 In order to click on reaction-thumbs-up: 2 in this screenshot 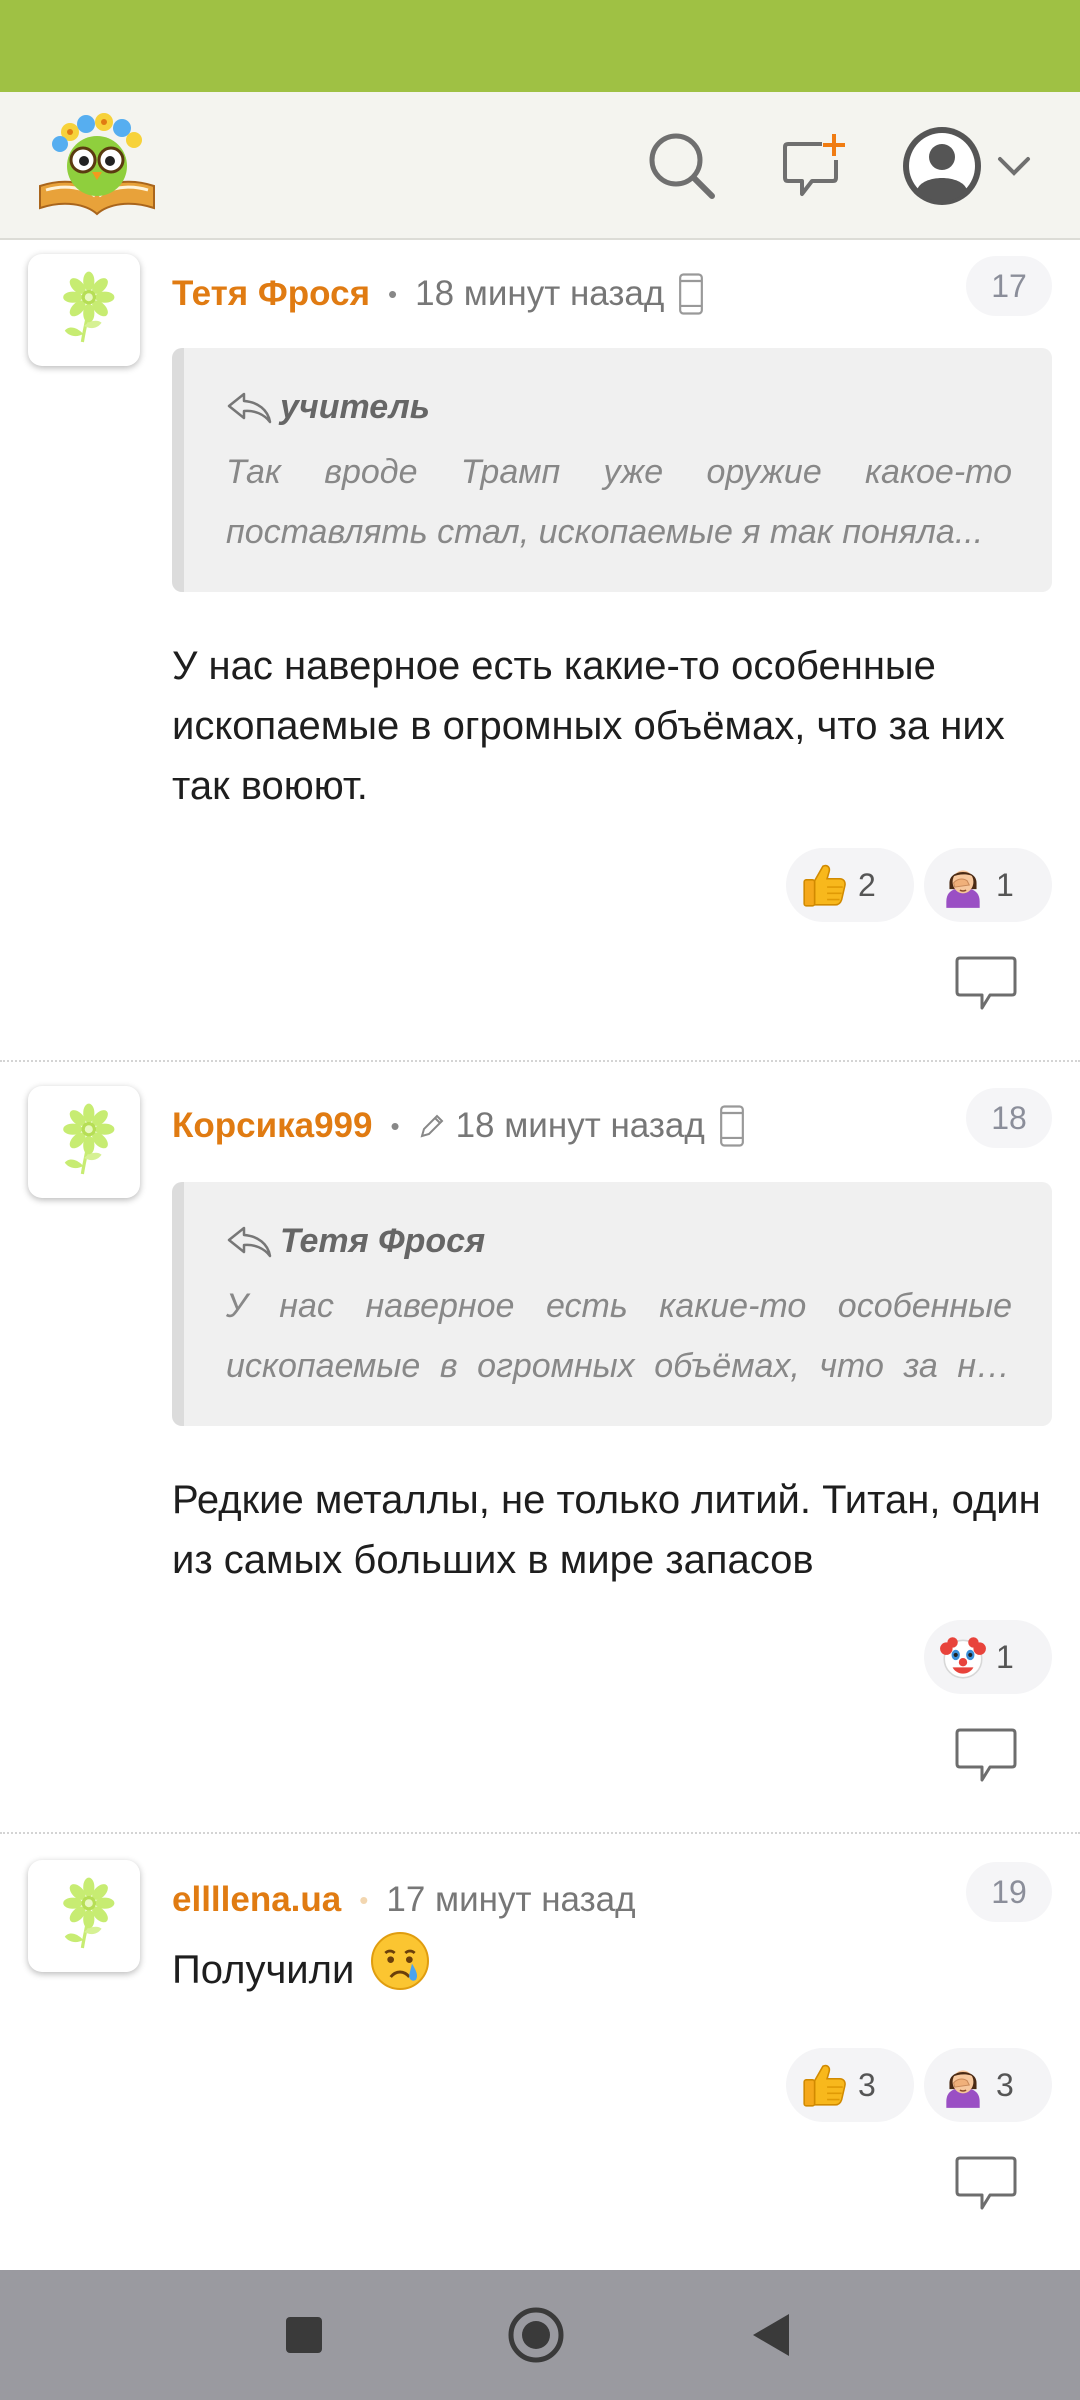, I will do `click(850, 885)`.